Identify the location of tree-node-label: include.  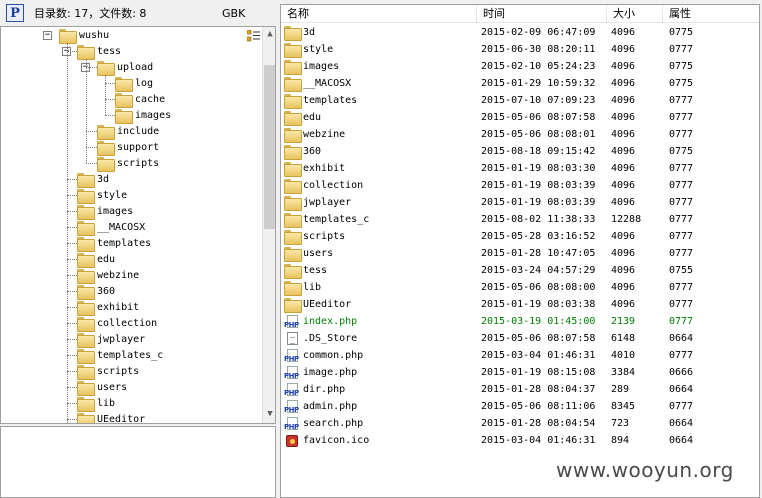
(138, 131).